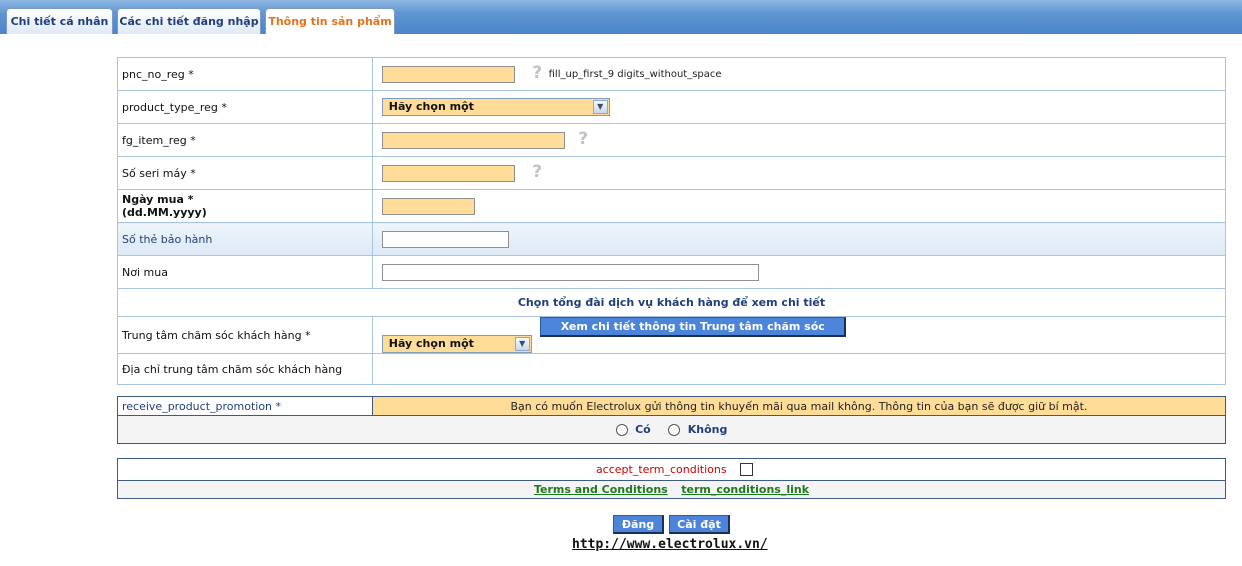 The image size is (1242, 566). What do you see at coordinates (158, 199) in the screenshot?
I see `purchase-date-label: Ngày mua *` at bounding box center [158, 199].